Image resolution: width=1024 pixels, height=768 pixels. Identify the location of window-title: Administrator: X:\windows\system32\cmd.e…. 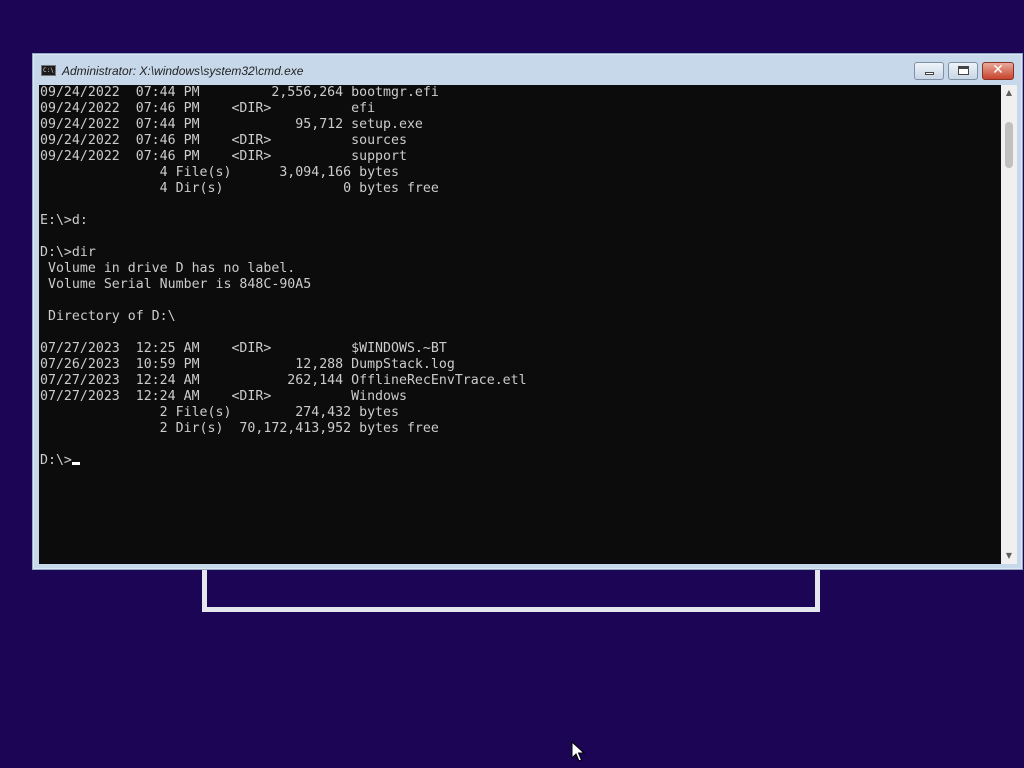
(183, 71).